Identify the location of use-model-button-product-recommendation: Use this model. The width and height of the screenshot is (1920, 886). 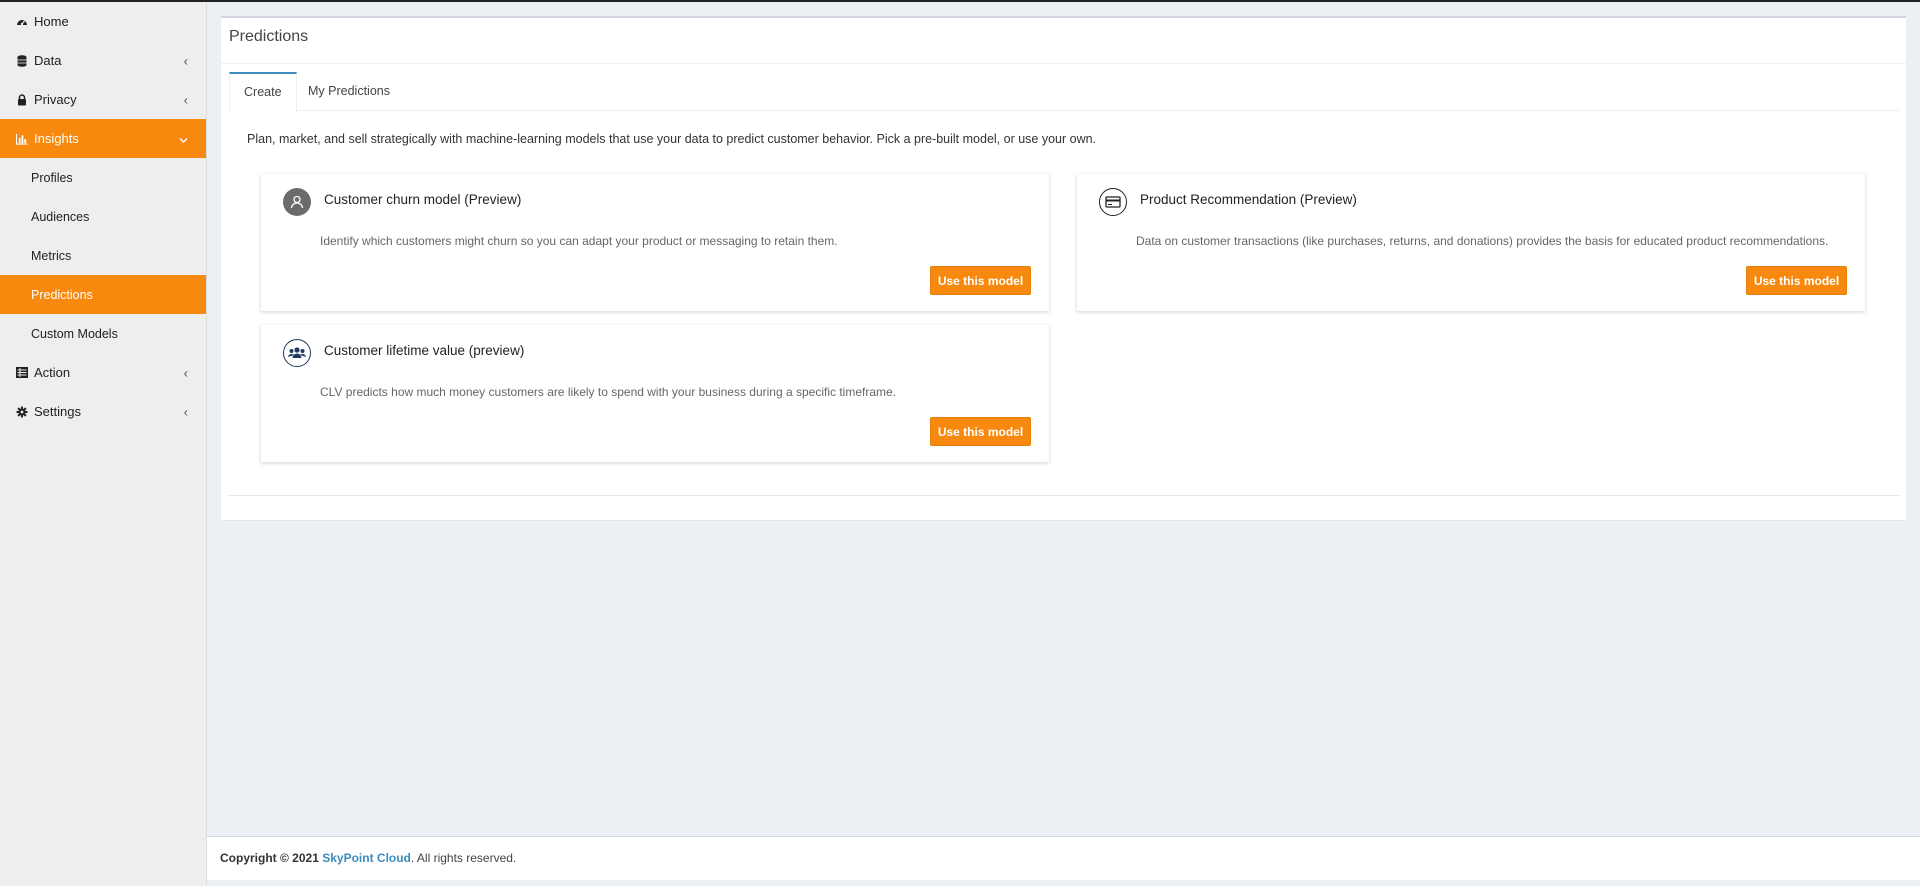
(1796, 280).